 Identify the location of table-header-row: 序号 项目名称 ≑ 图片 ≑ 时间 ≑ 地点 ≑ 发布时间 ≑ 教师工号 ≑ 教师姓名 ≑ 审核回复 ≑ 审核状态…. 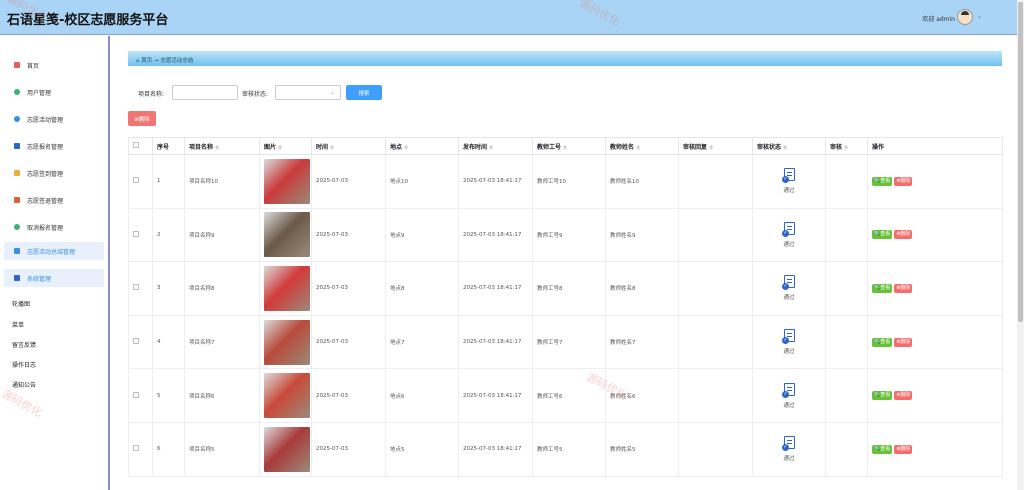
(565, 146).